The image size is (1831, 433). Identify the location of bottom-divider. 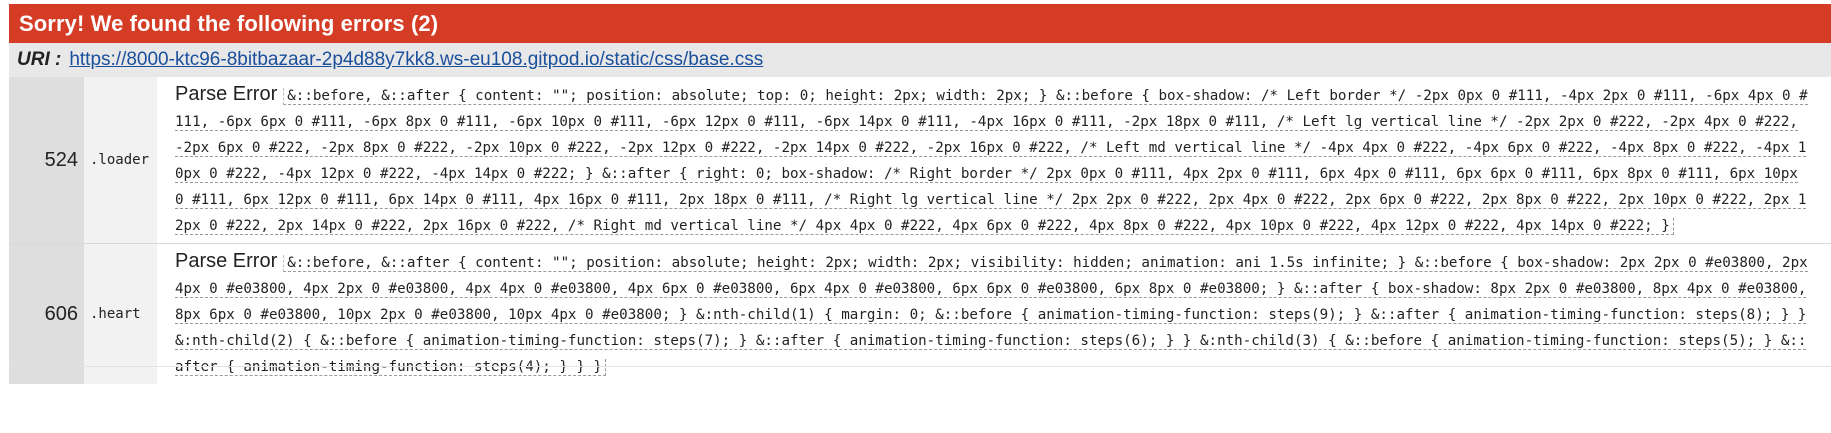
(920, 366).